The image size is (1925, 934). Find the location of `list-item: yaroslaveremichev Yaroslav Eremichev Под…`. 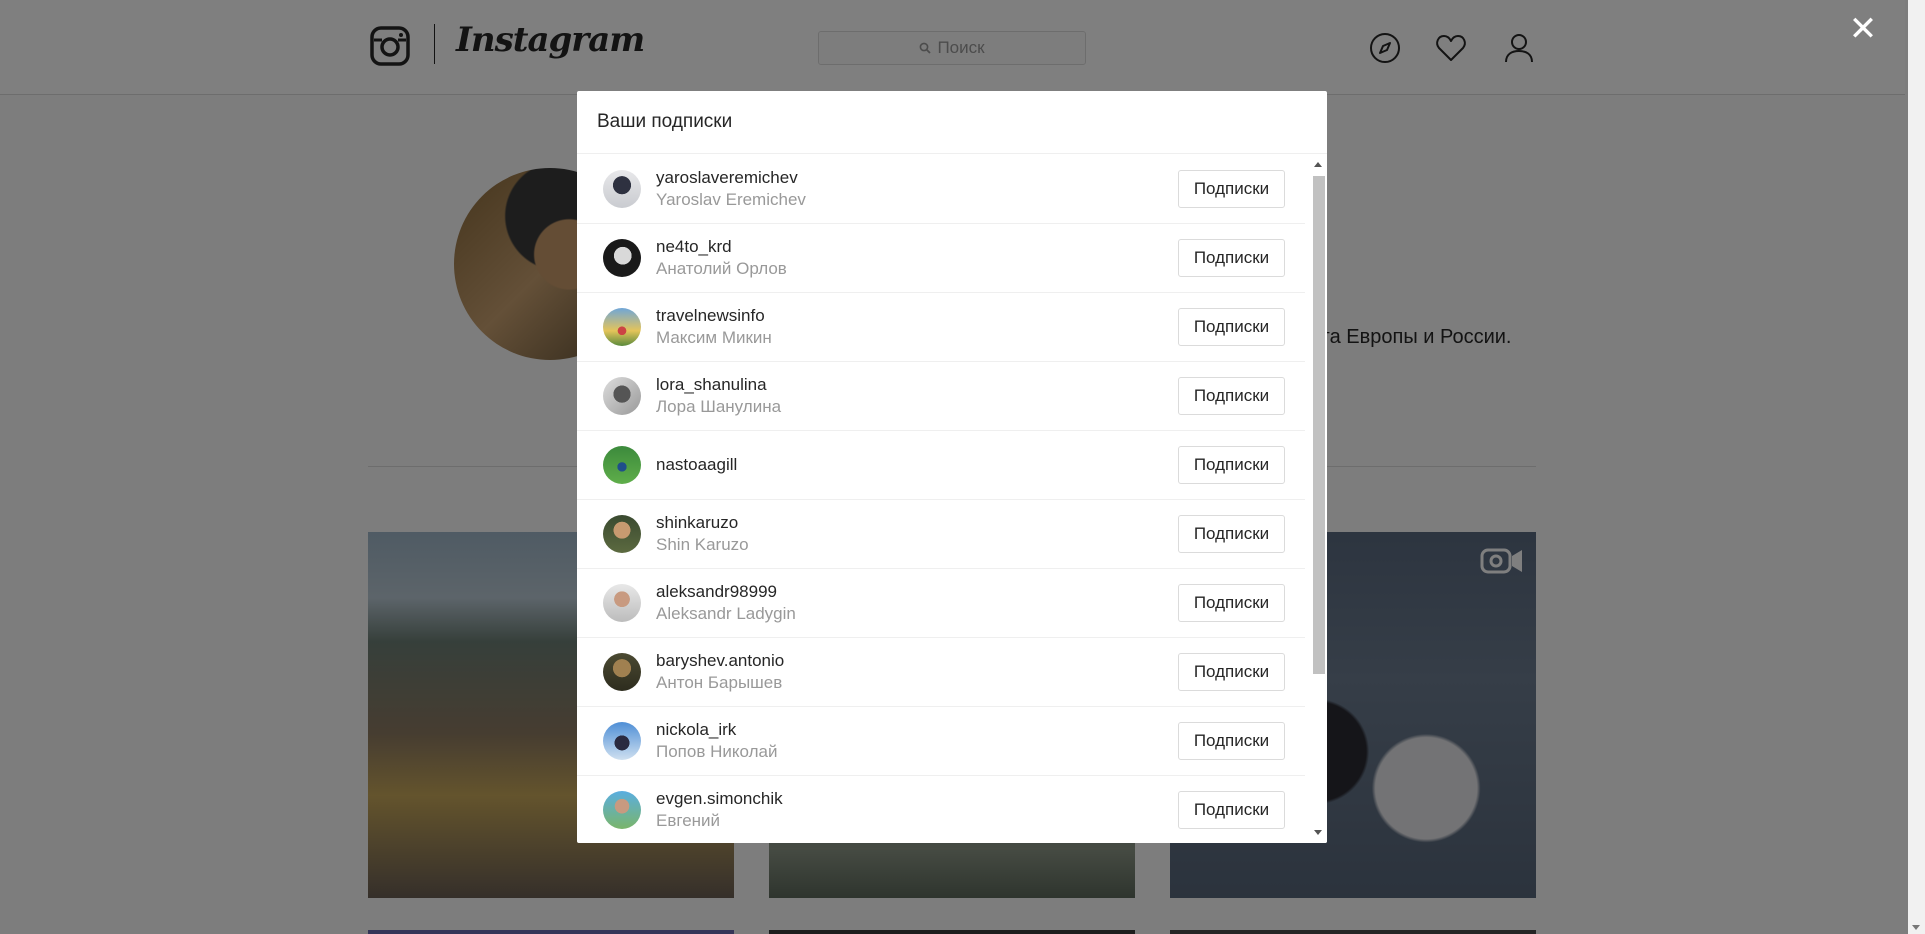

list-item: yaroslaveremichev Yaroslav Eremichev Под… is located at coordinates (941, 189).